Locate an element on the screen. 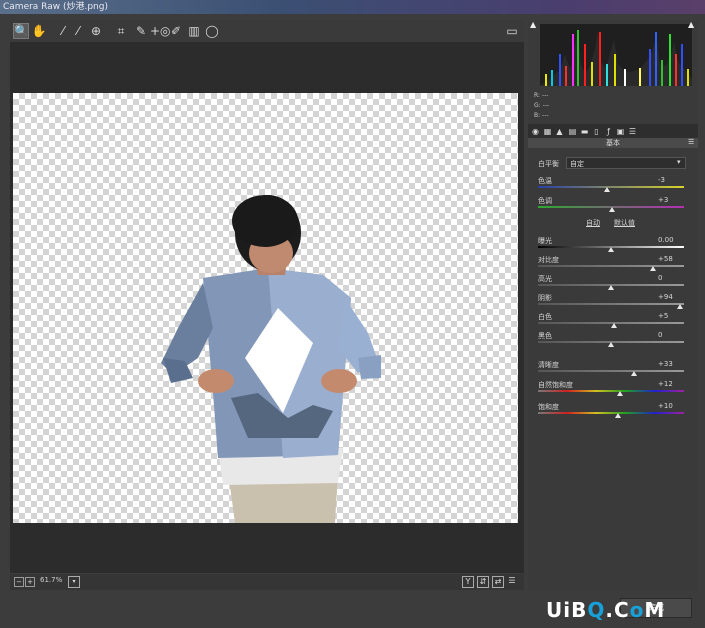 Image resolution: width=705 pixels, height=628 pixels. slider-value-contrast: +58 is located at coordinates (665, 259).